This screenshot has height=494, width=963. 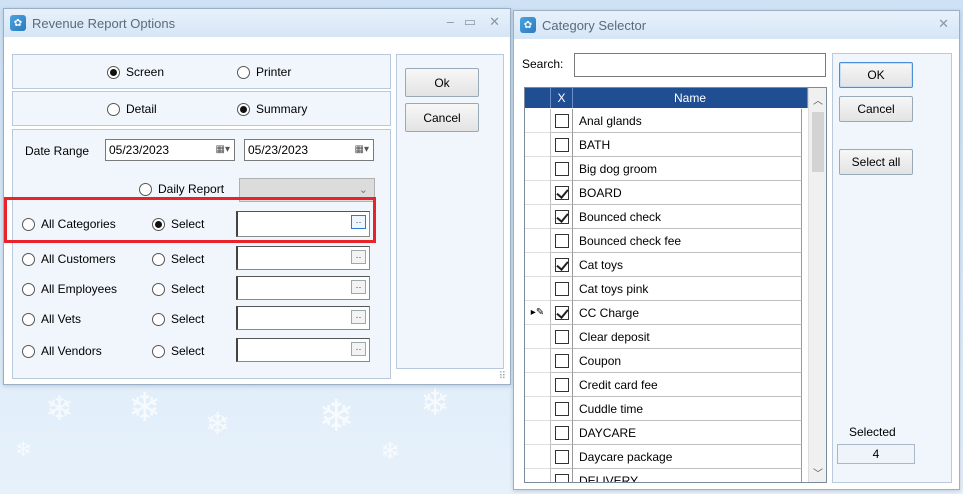 What do you see at coordinates (687, 145) in the screenshot?
I see `row-name: BATH` at bounding box center [687, 145].